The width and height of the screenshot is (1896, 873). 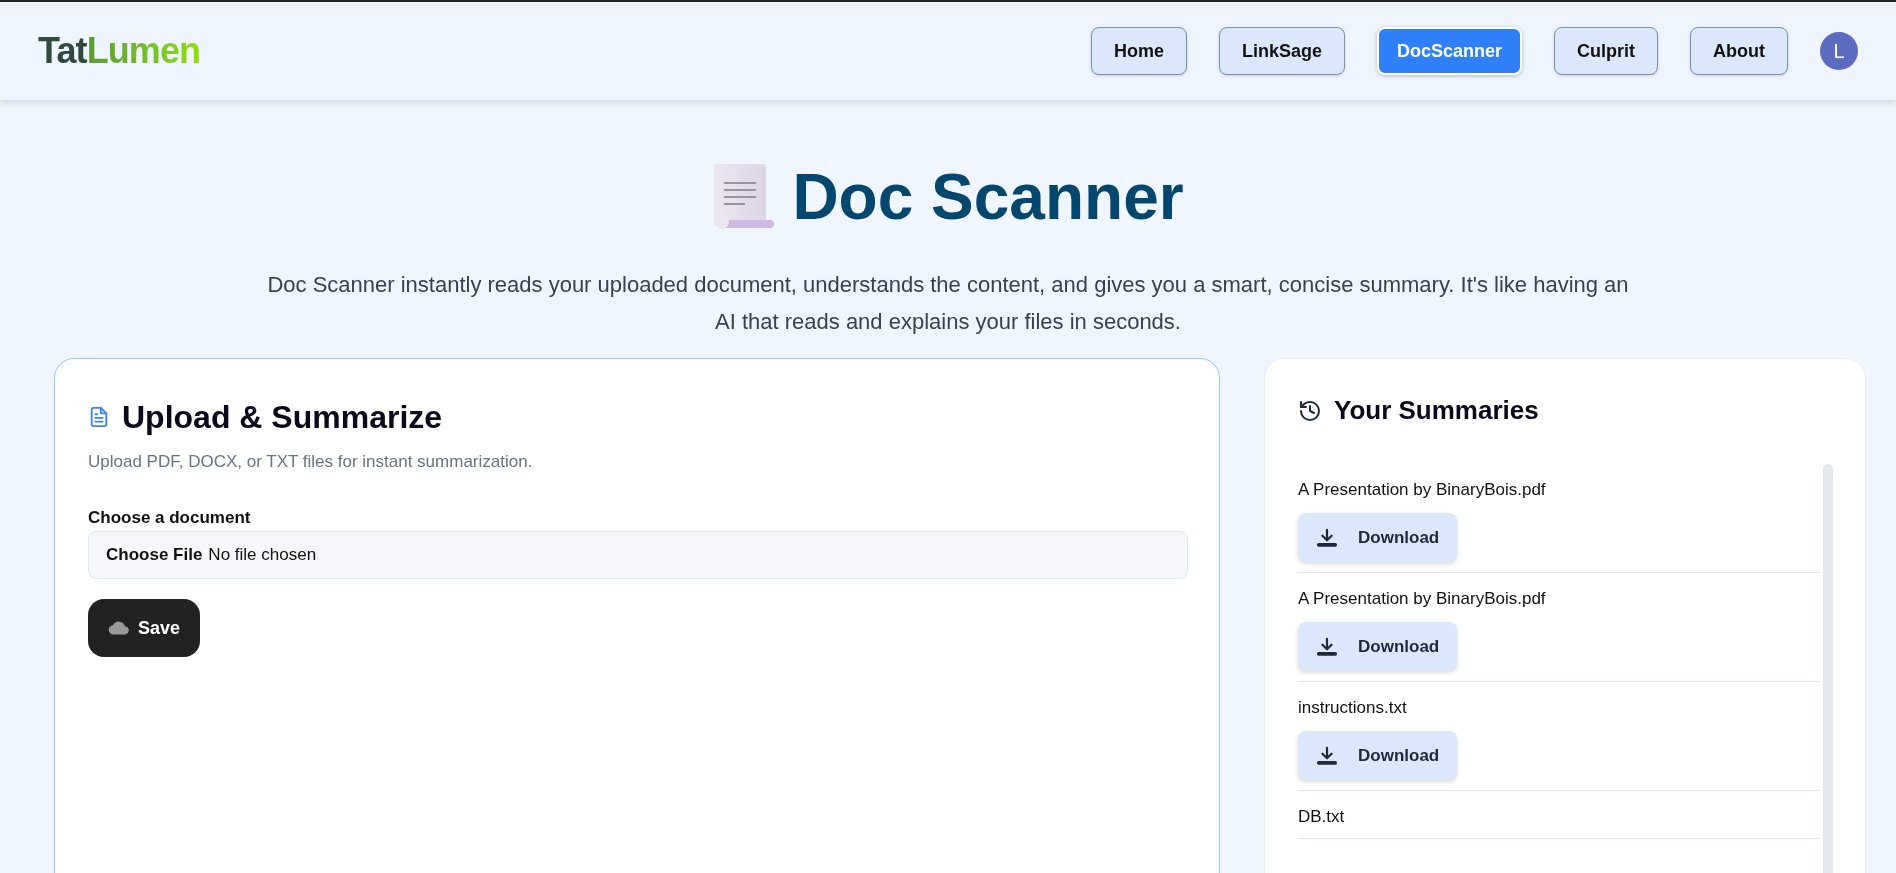 I want to click on choose-file-button: Choose File, so click(x=154, y=555).